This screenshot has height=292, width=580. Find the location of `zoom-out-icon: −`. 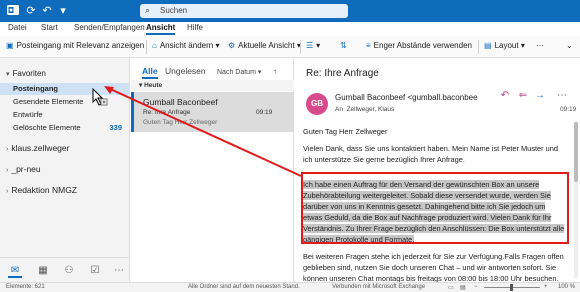

zoom-out-icon: − is located at coordinates (476, 287).